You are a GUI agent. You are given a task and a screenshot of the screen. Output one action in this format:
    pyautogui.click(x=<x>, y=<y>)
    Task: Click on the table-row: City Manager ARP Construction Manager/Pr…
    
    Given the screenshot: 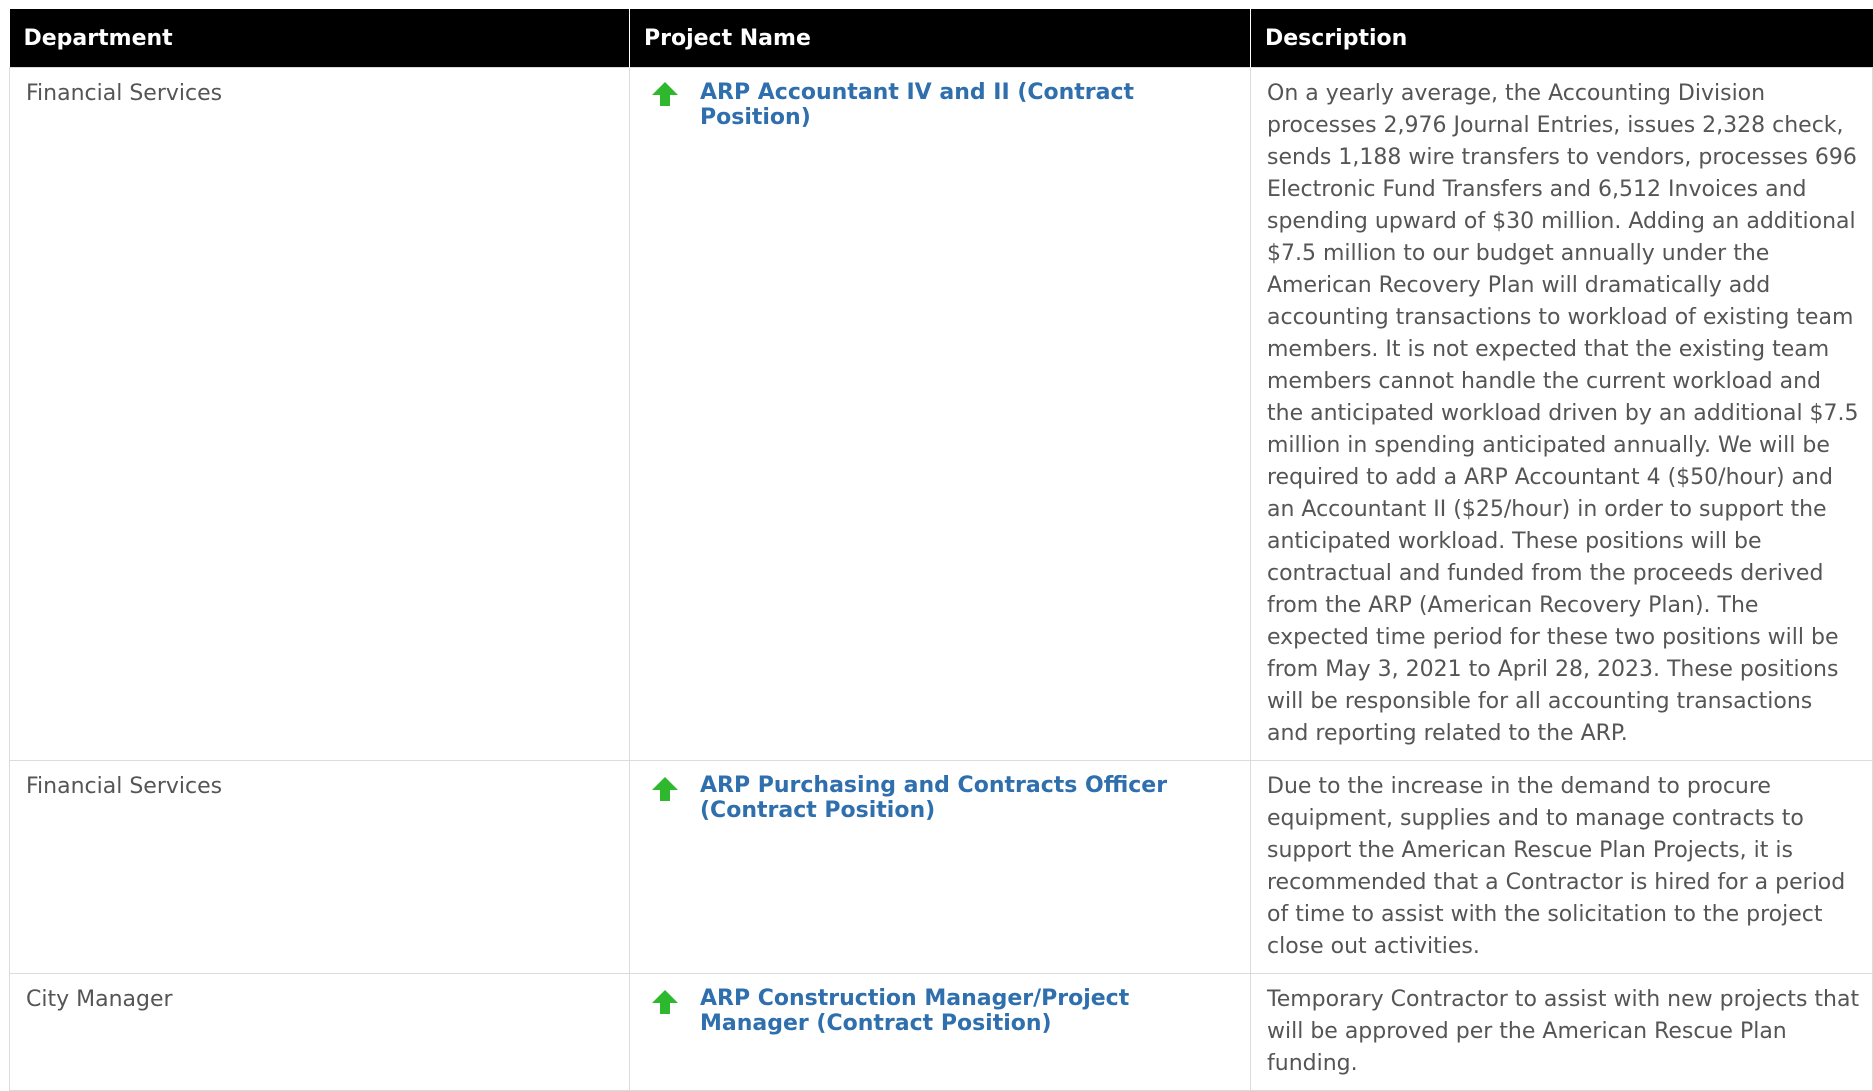 What is the action you would take?
    pyautogui.click(x=941, y=1032)
    